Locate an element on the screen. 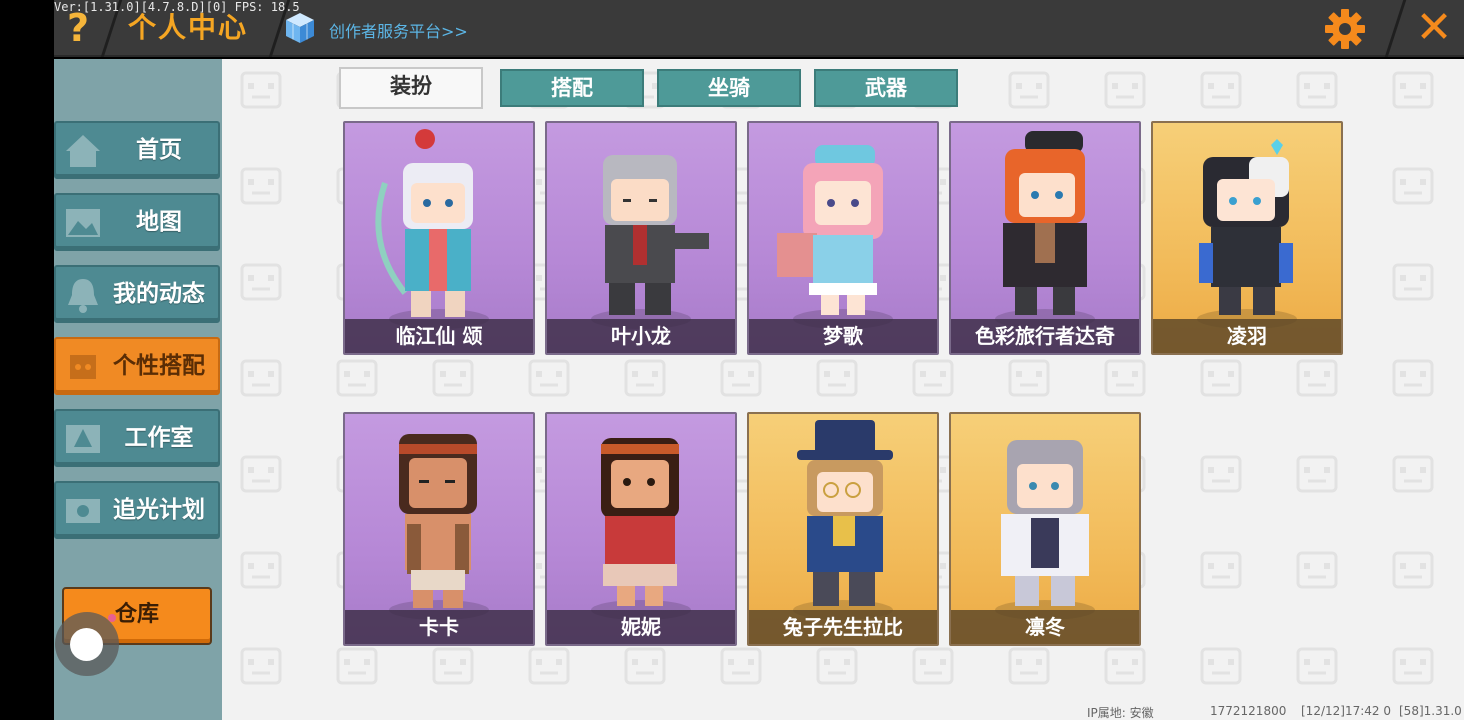 This screenshot has height=720, width=1464. skin-card: 梦歌 is located at coordinates (843, 238).